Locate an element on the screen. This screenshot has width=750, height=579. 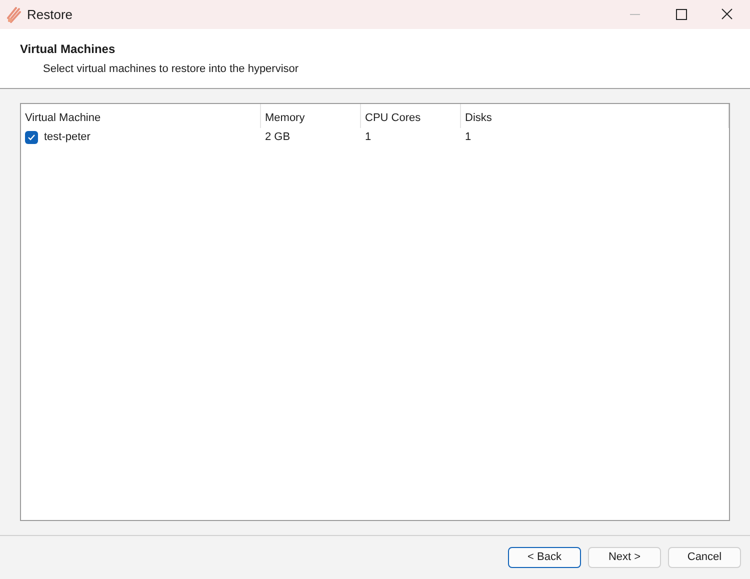
wizard-button: < Back is located at coordinates (544, 557).